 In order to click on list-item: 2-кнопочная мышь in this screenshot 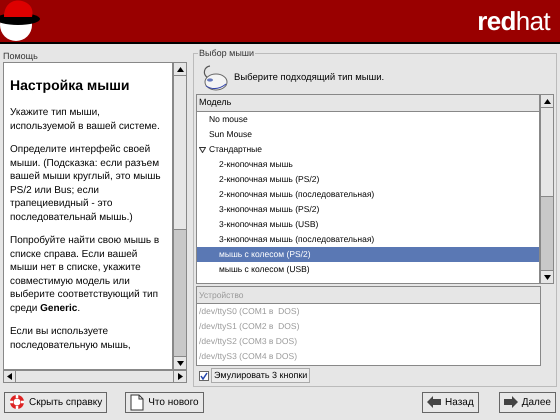, I will do `click(368, 164)`.